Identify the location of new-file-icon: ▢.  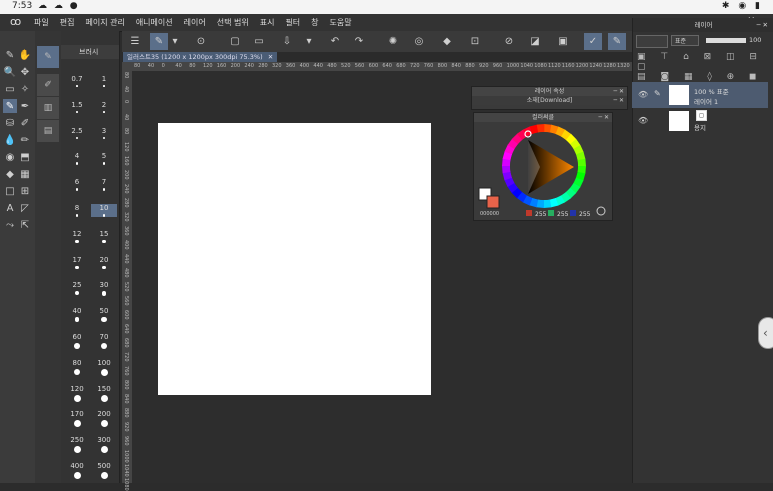
(235, 41).